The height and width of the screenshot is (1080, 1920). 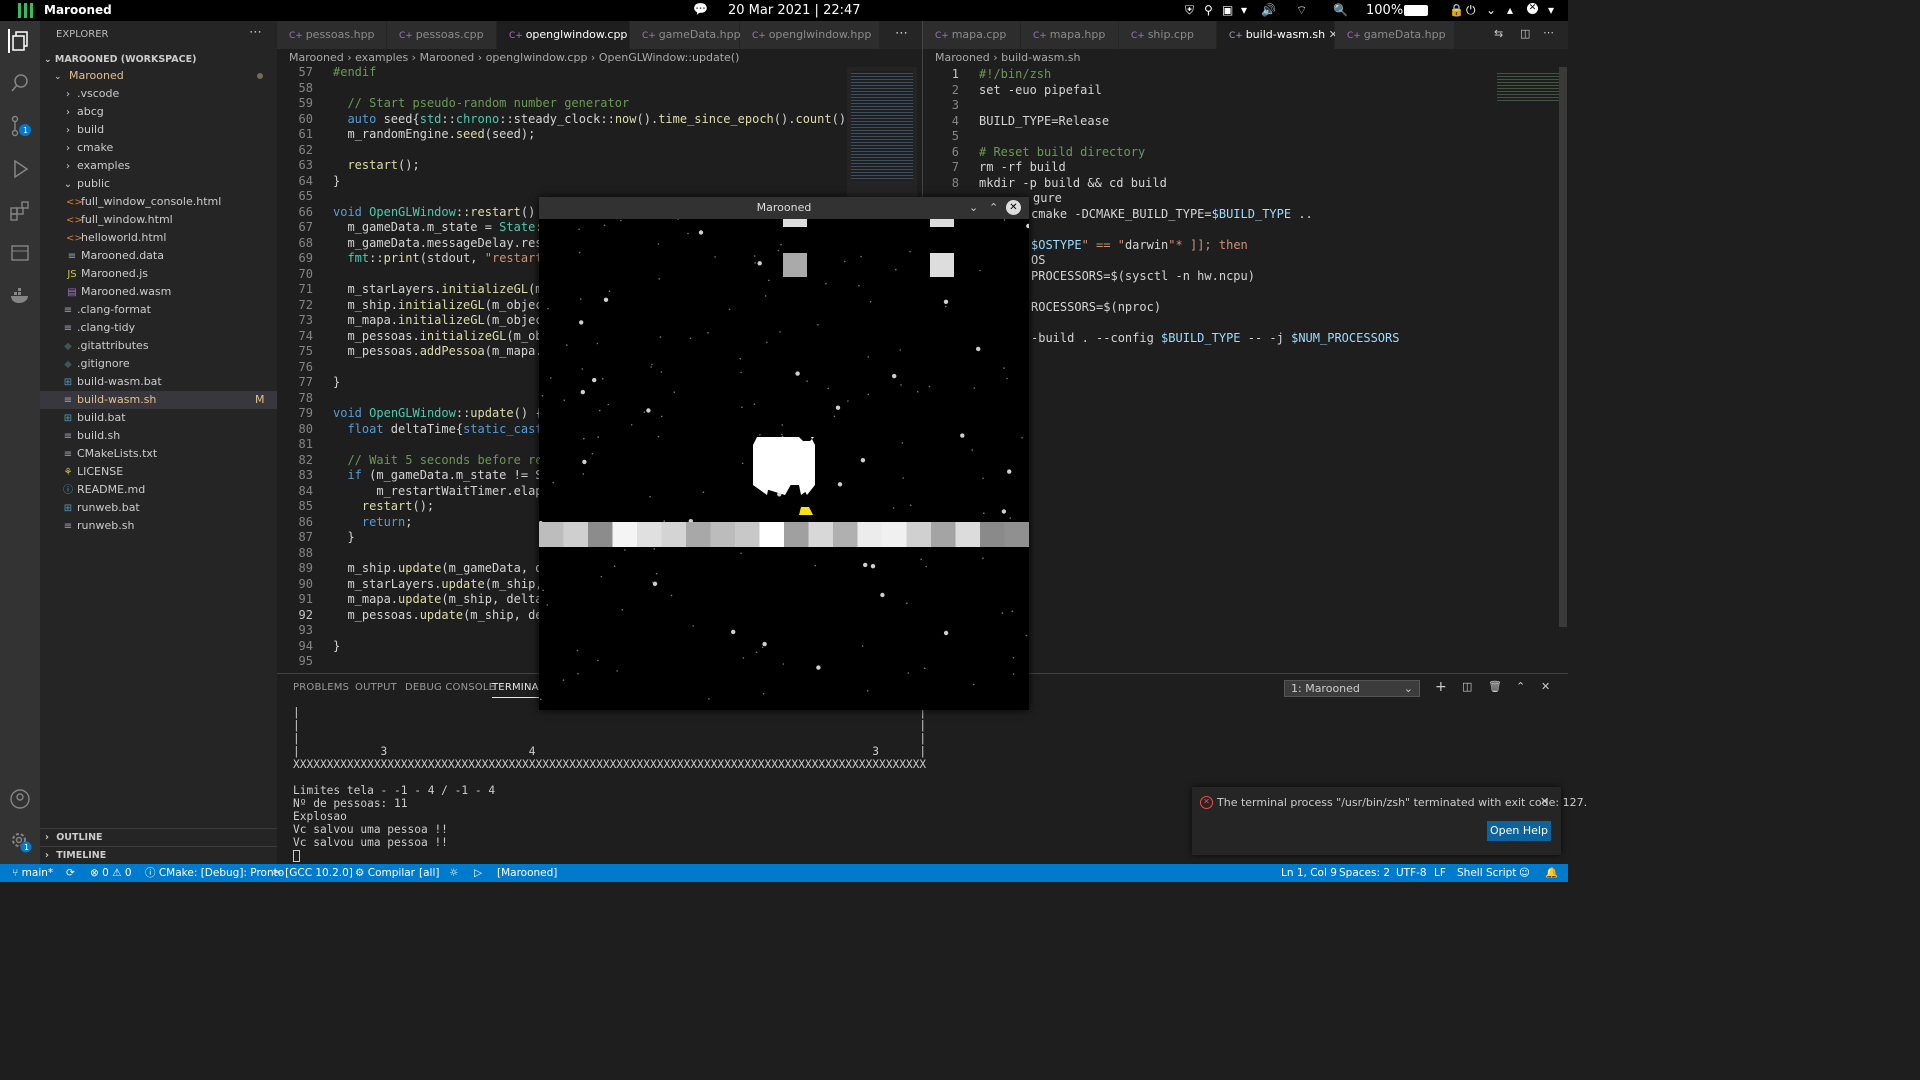 I want to click on split-editor-icon: ◫, so click(x=1525, y=33).